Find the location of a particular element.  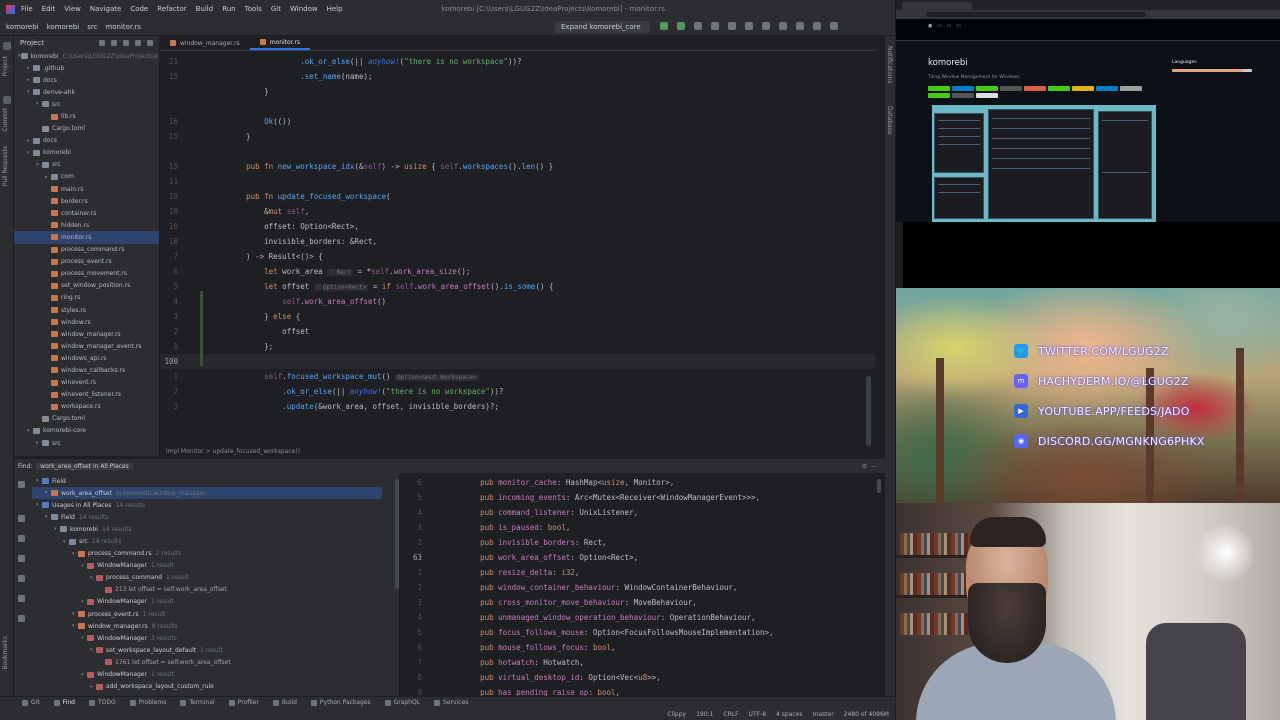

find-result-row: ▾ window_manager.rs 8 results is located at coordinates (207, 626).